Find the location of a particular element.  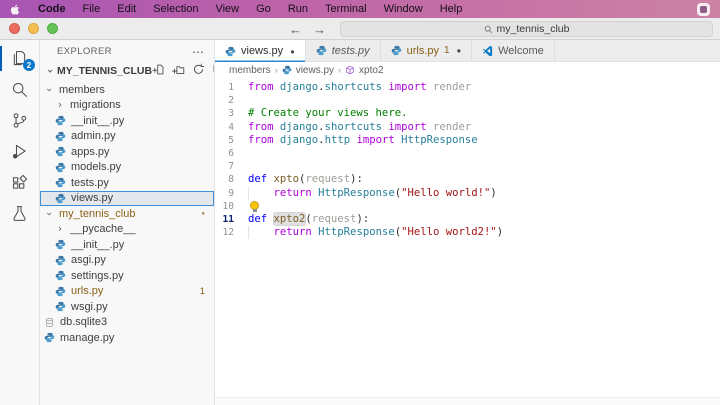

back-icon: ← is located at coordinates (295, 29).